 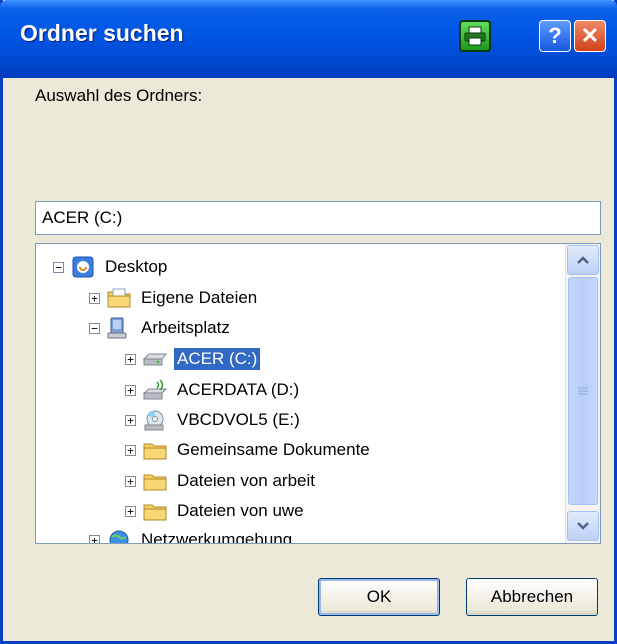 I want to click on close-icon: ✕, so click(x=590, y=35).